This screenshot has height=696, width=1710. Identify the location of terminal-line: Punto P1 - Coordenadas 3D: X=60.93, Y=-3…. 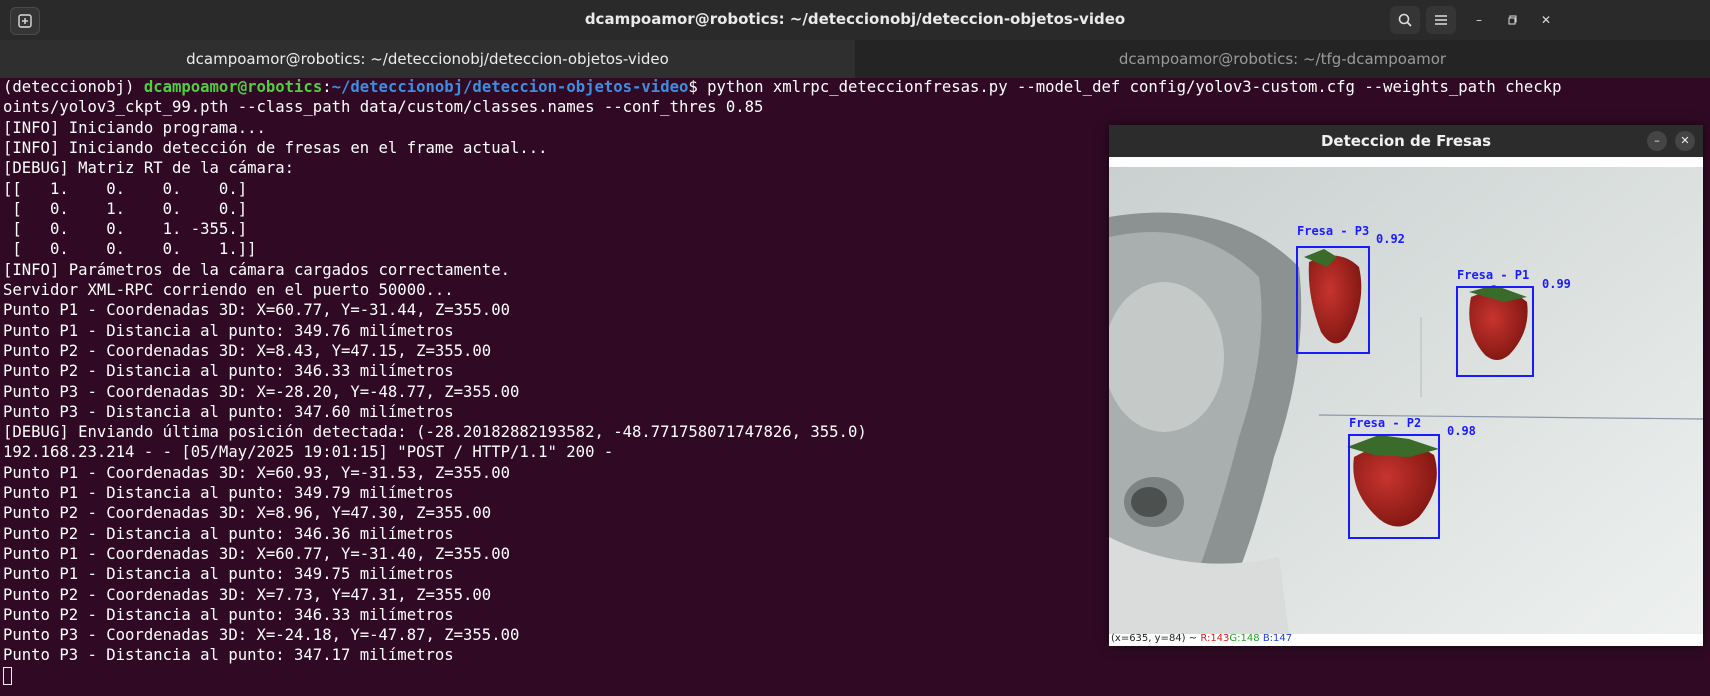
(256, 472).